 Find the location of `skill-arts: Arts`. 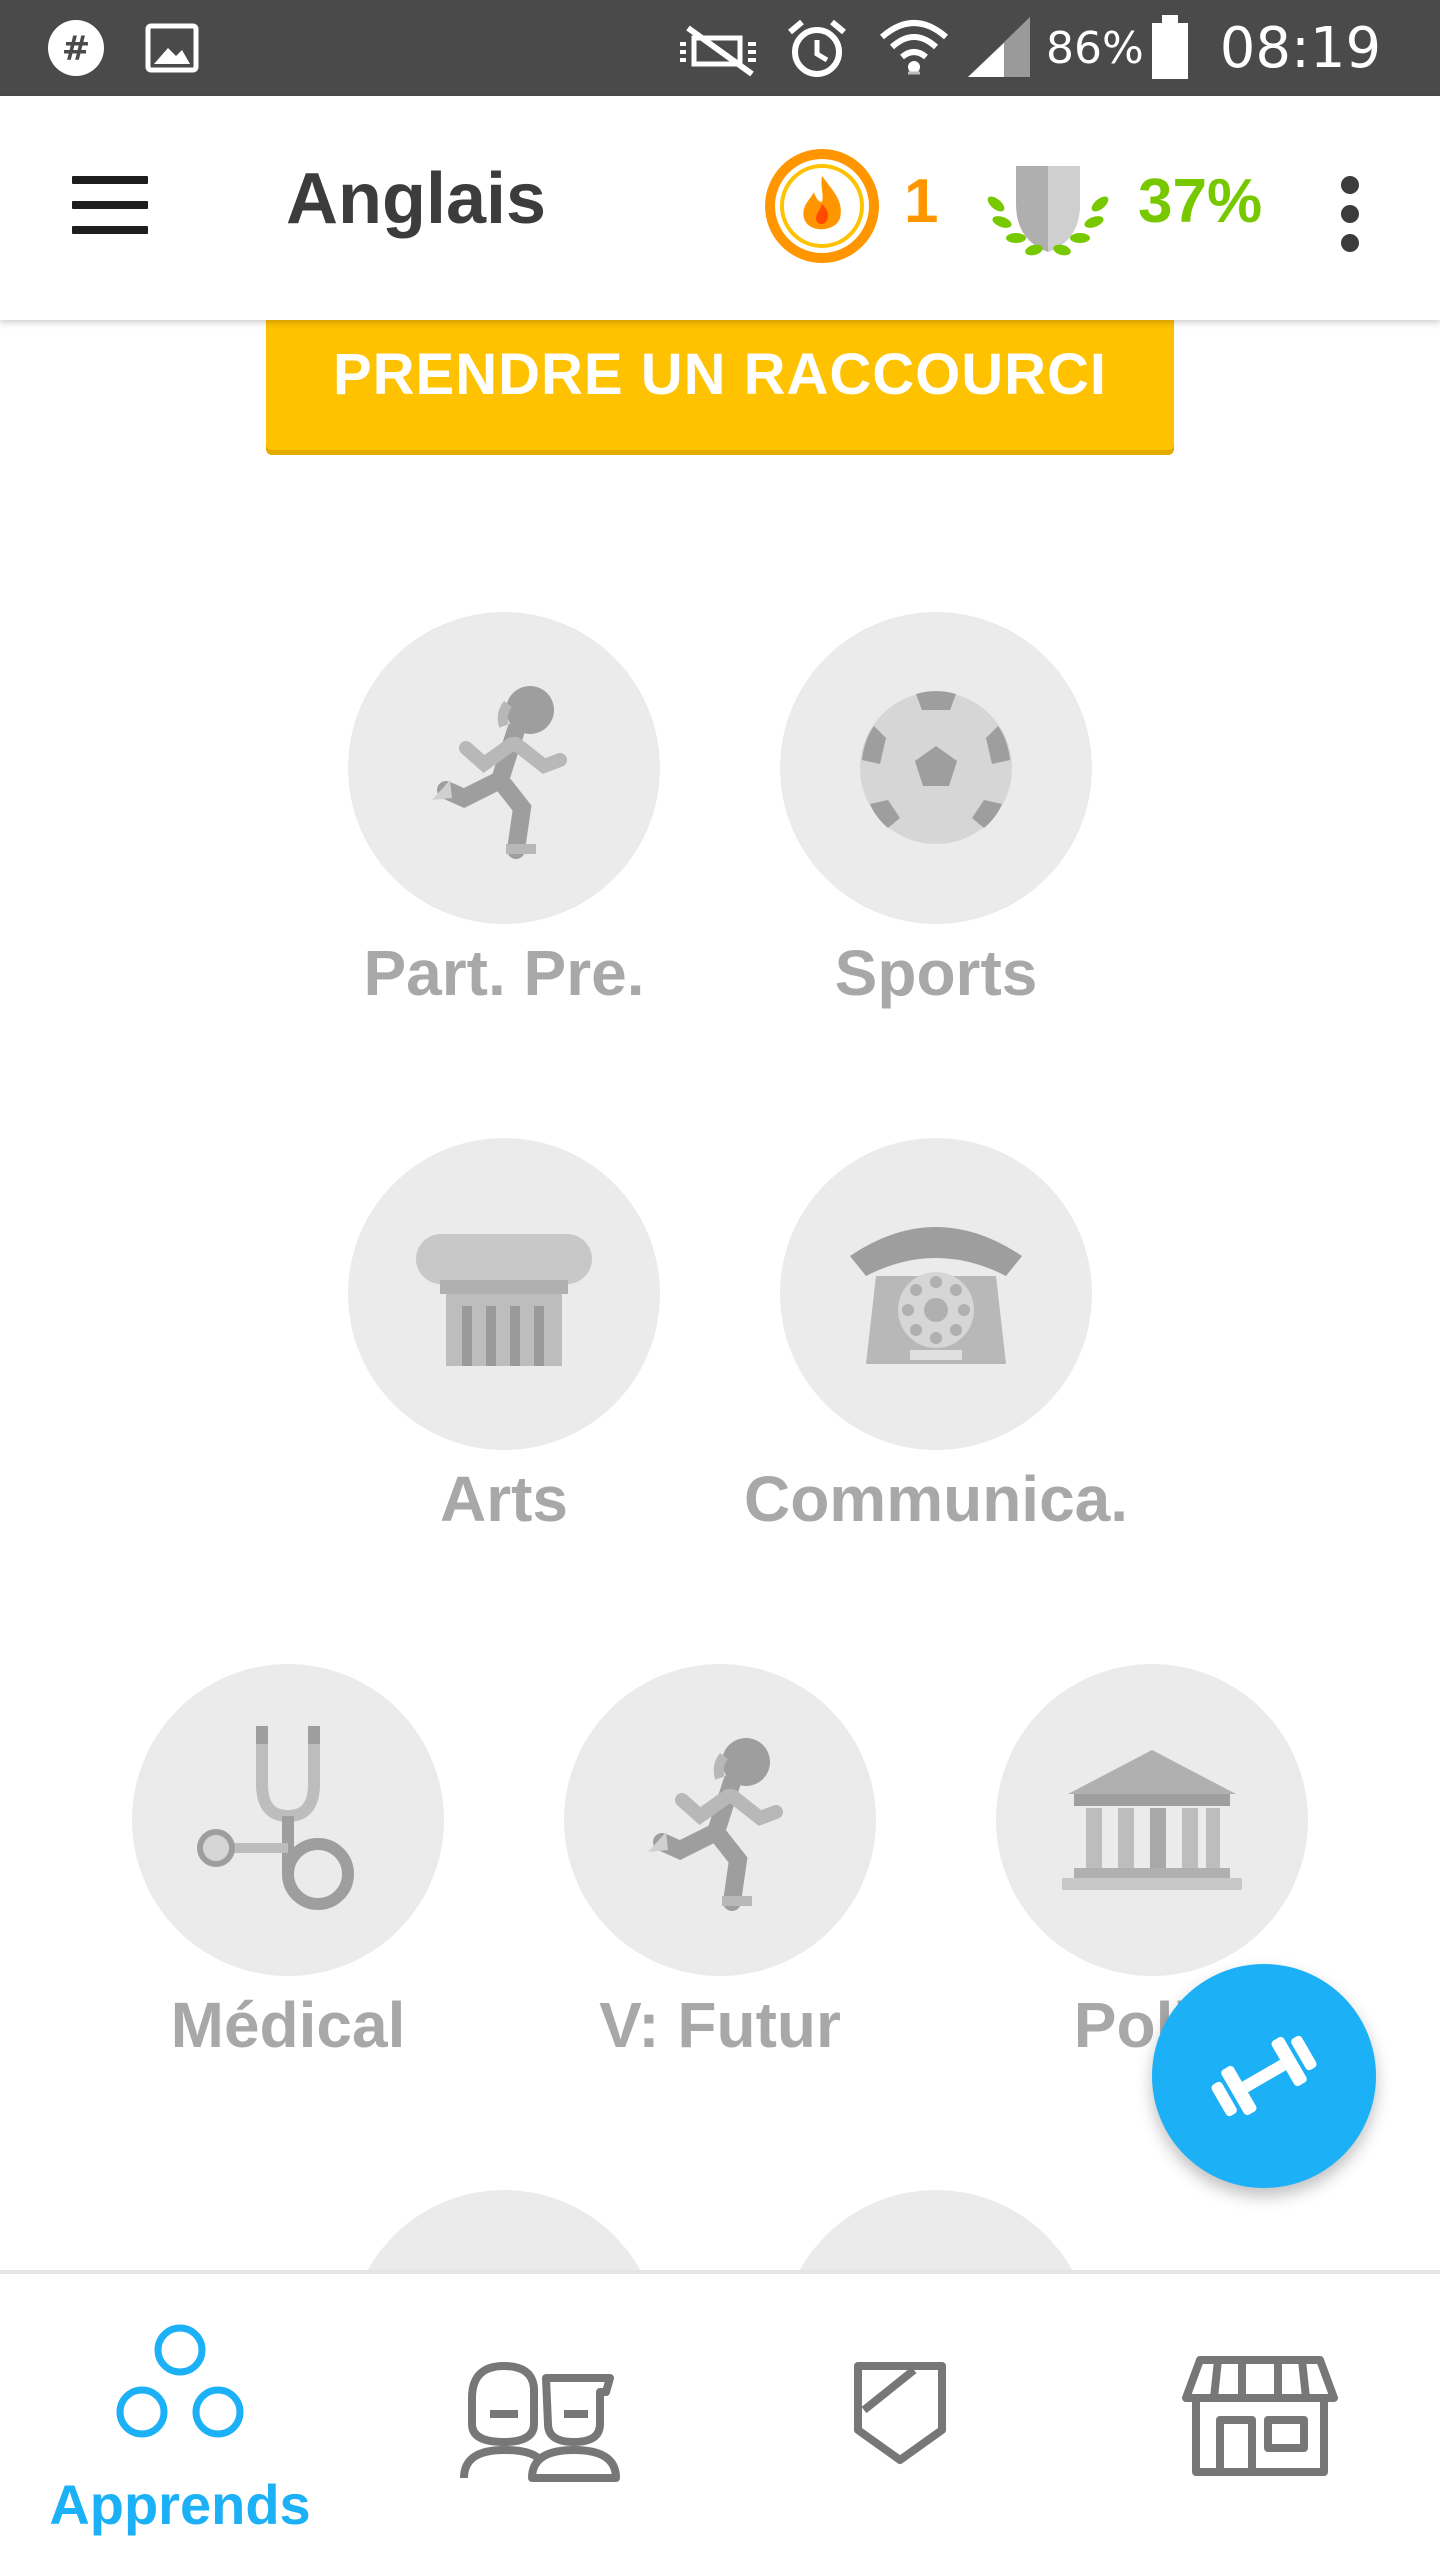

skill-arts: Arts is located at coordinates (504, 1337).